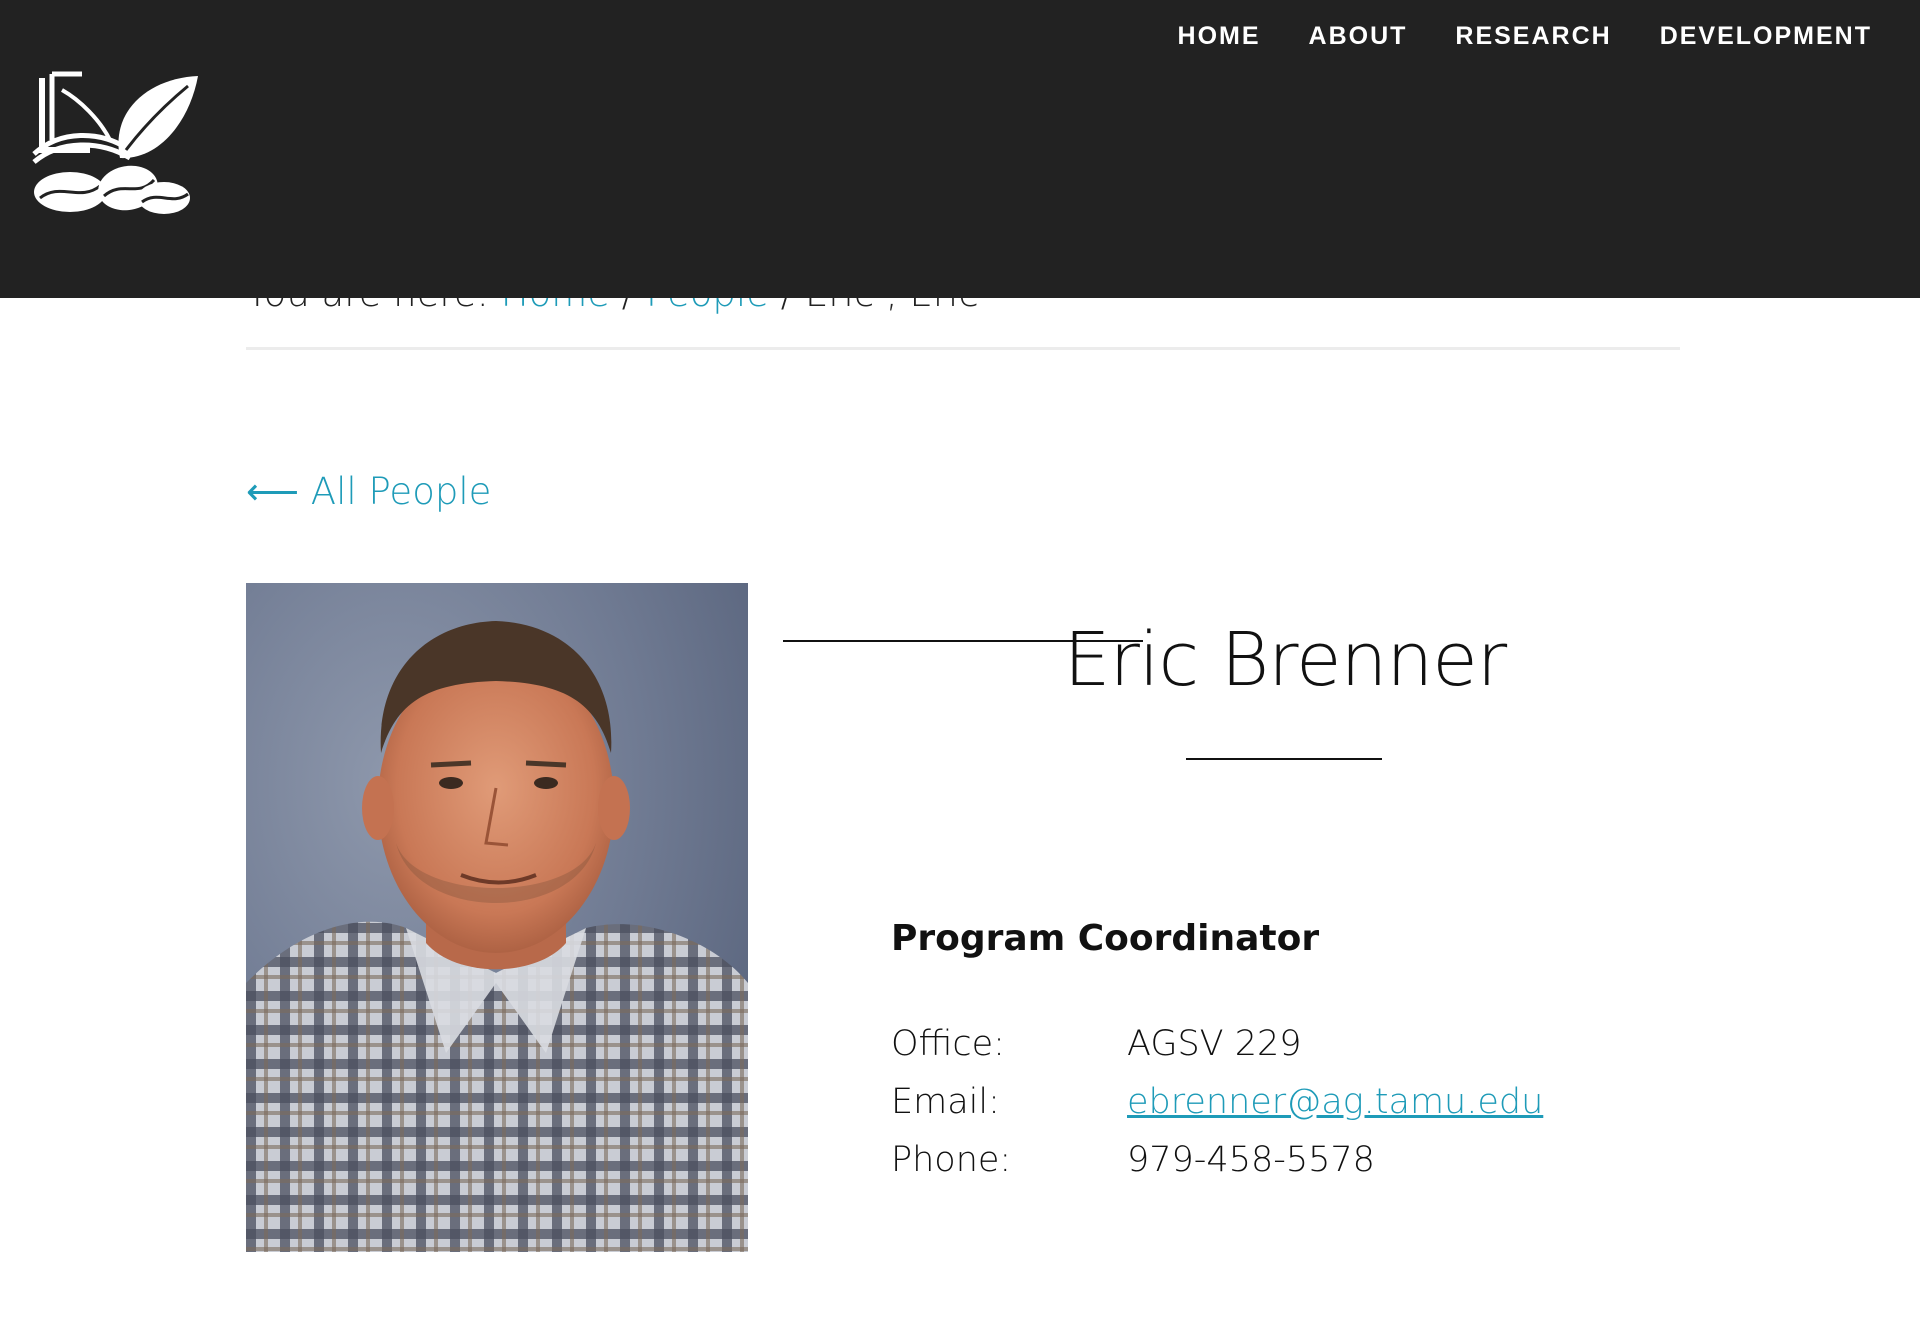 The width and height of the screenshot is (1920, 1326). I want to click on email-value: ebrenner@ag.tamu.edu, so click(1335, 1102).